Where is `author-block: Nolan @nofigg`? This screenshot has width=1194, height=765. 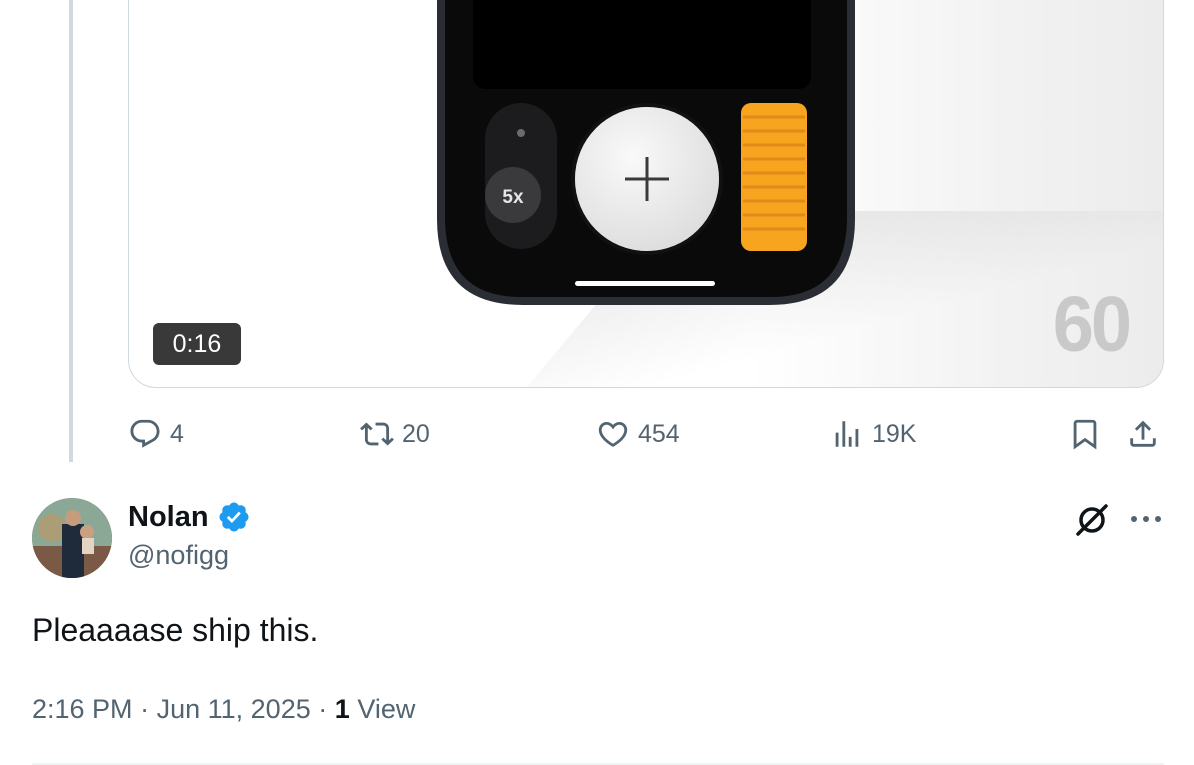 author-block: Nolan @nofigg is located at coordinates (189, 535).